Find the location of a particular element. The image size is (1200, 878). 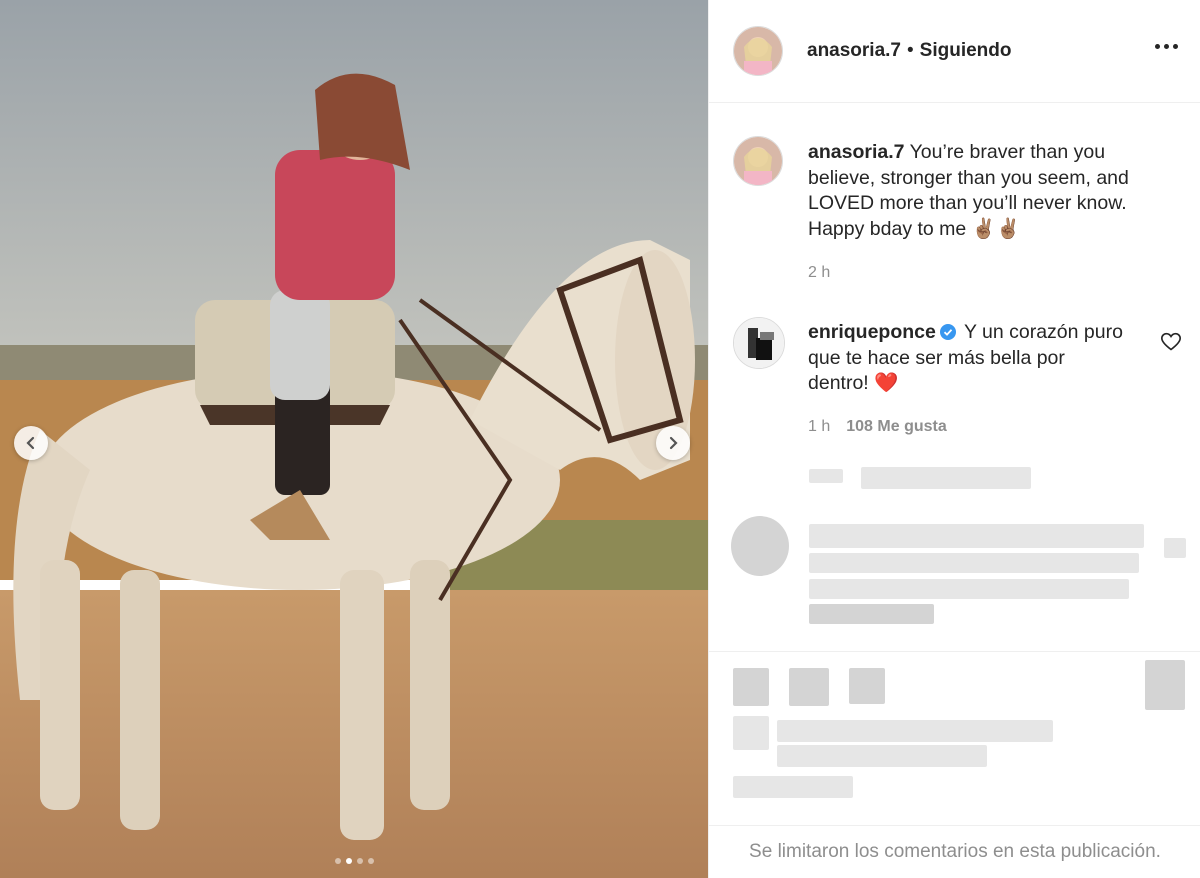

heart-emoji: ❤️ is located at coordinates (886, 383).